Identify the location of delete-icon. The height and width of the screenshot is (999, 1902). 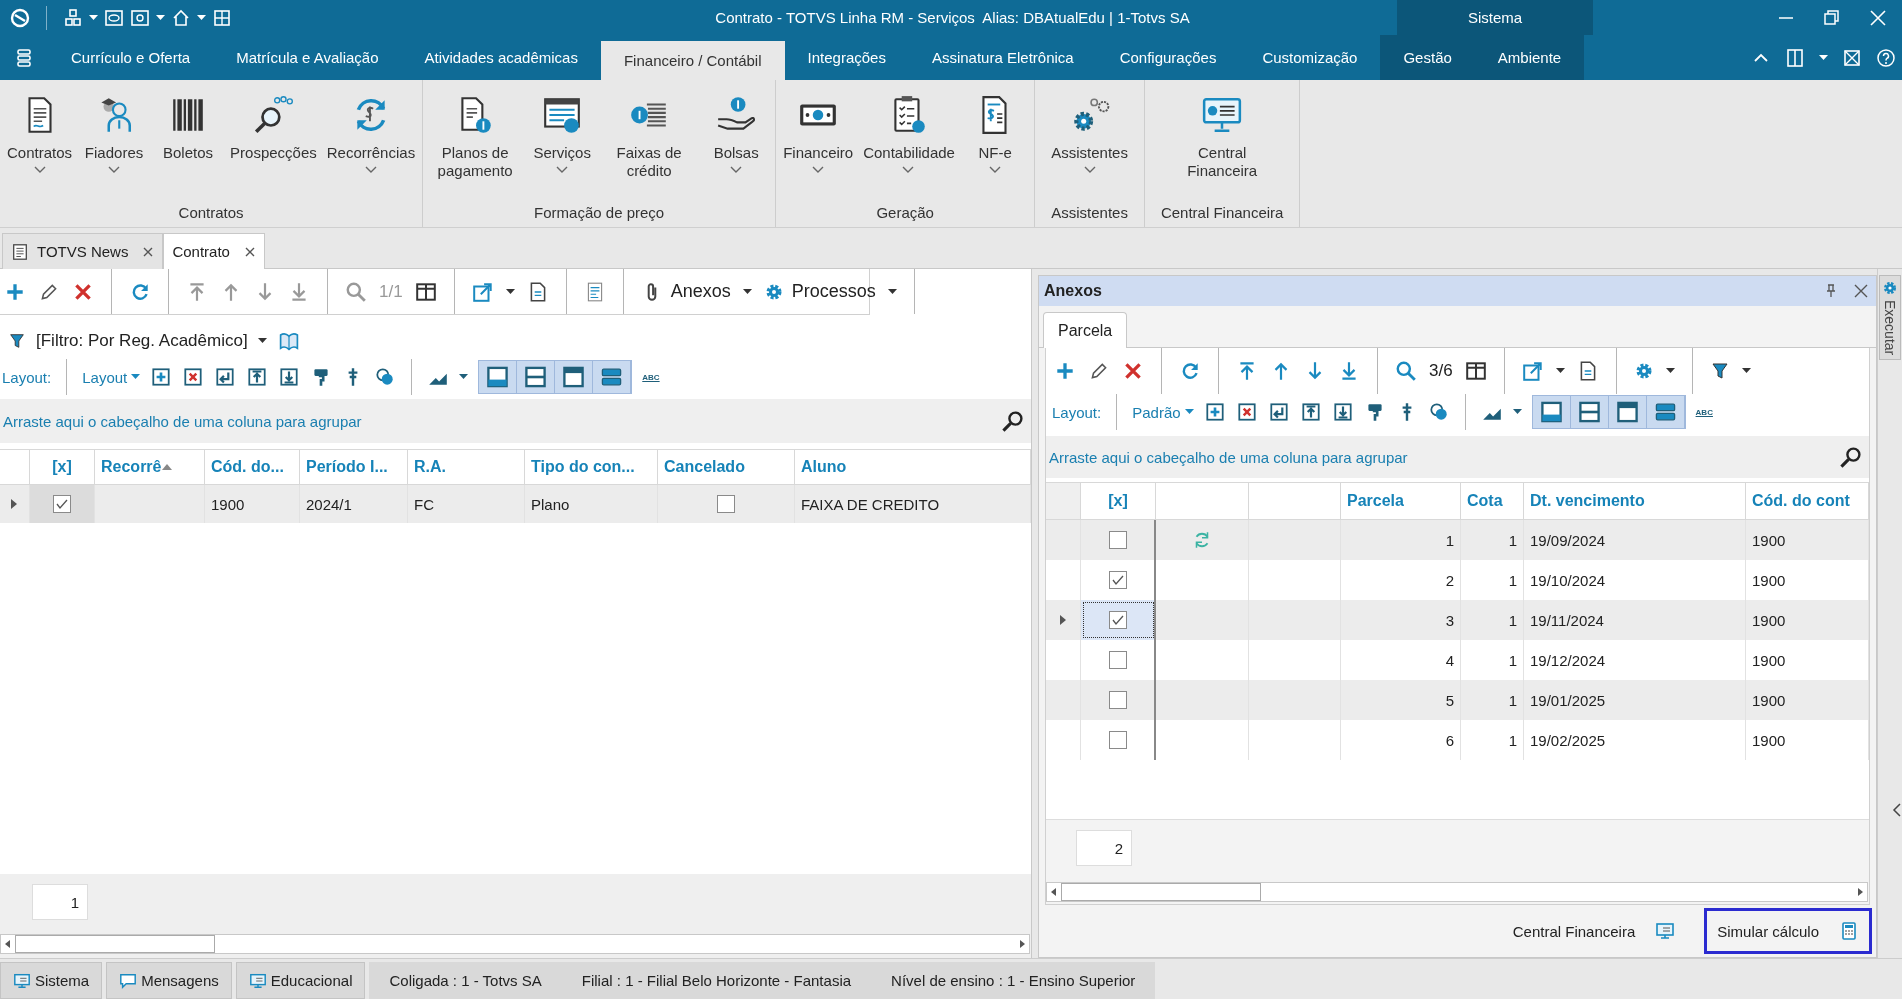
(1133, 371).